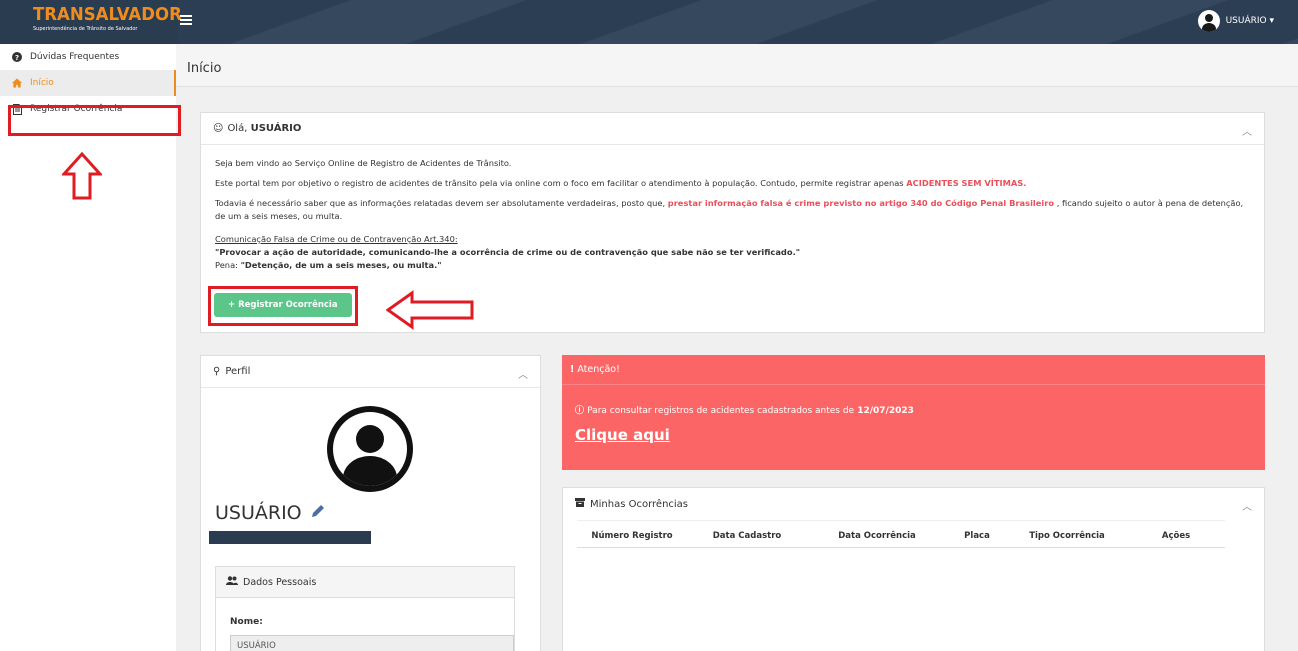  I want to click on profile-avatar-icon, so click(370, 449).